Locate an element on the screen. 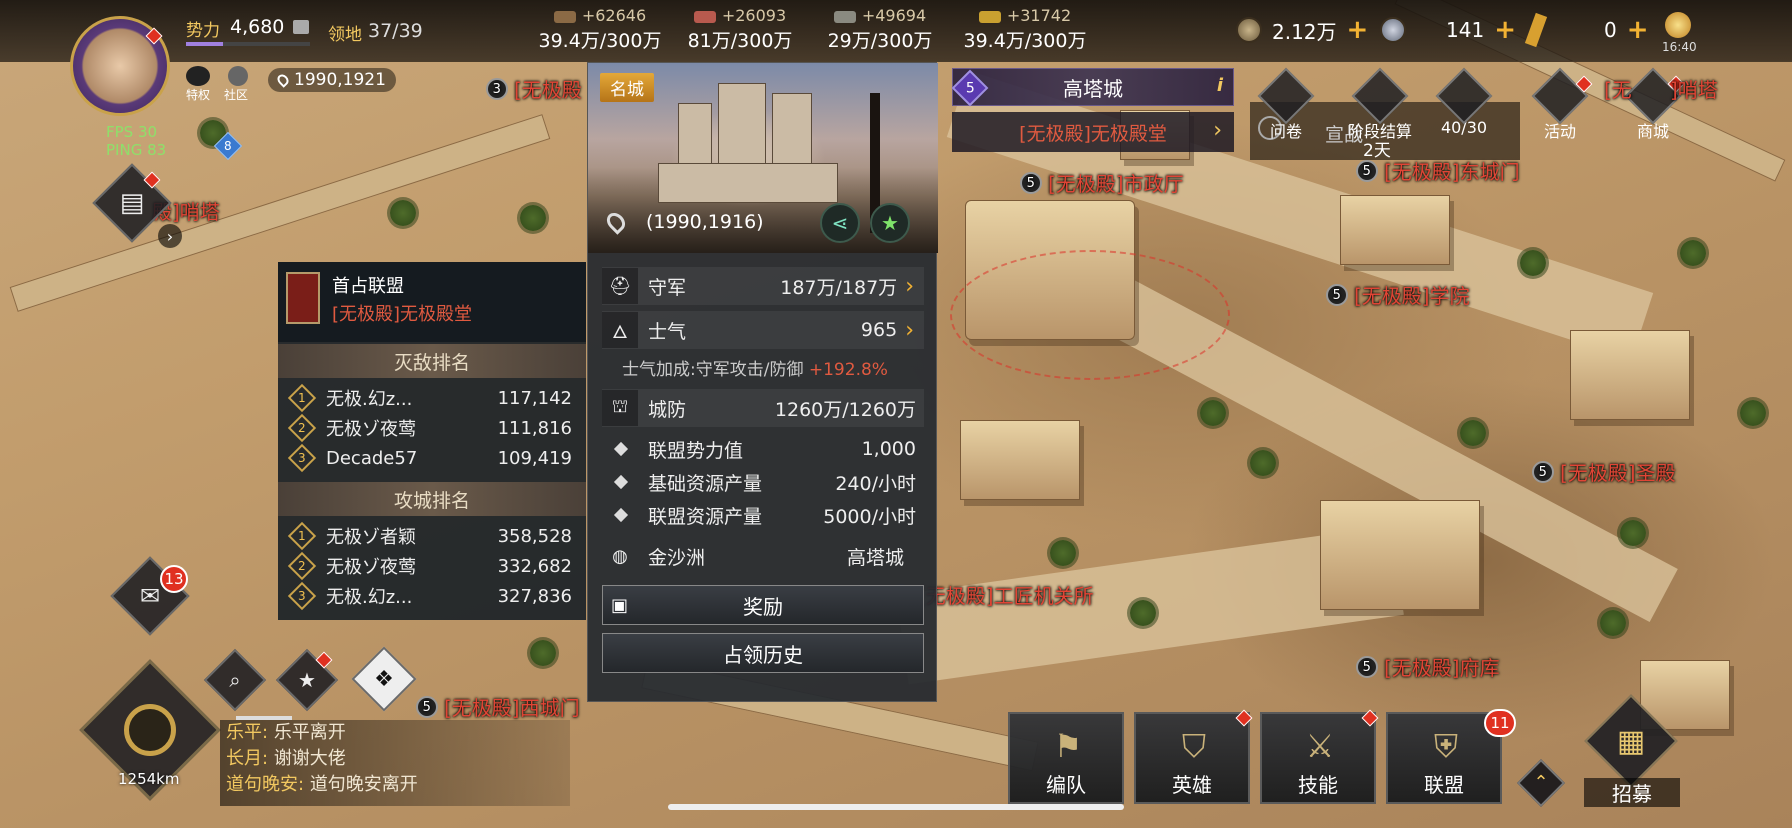 The width and height of the screenshot is (1792, 828). coords-chip: 1990,1921 is located at coordinates (332, 80).